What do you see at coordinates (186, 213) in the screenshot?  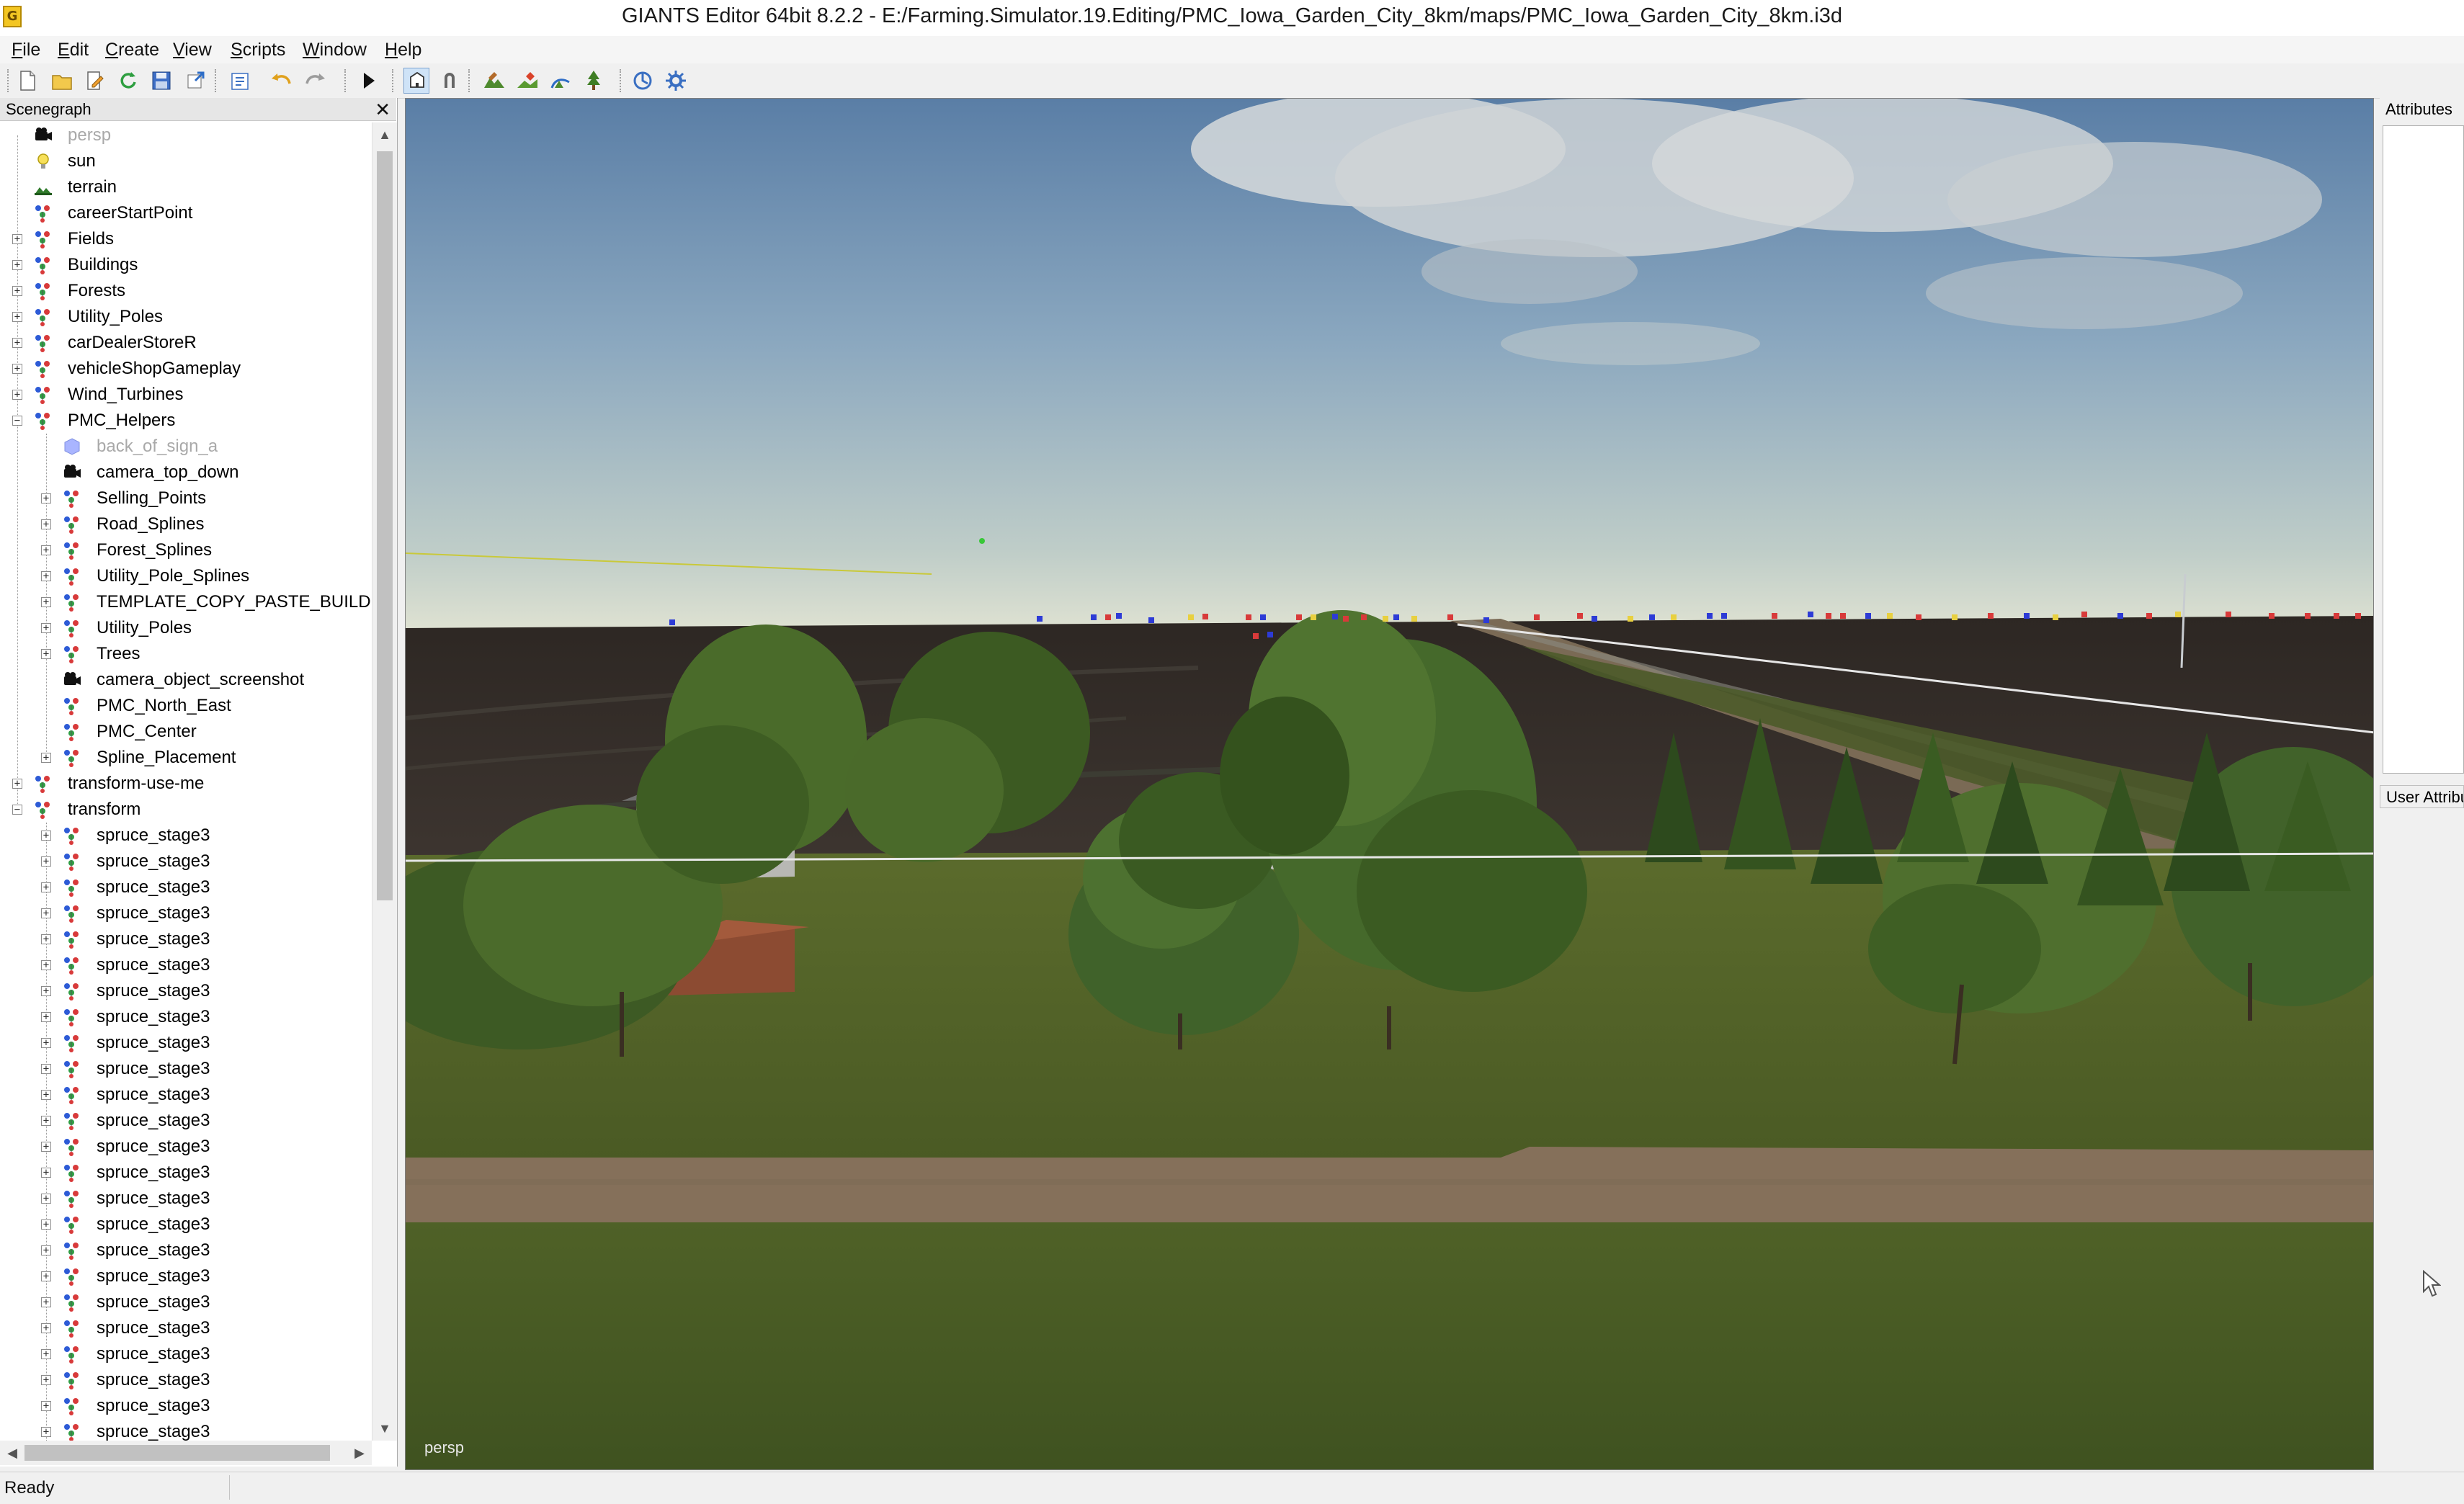 I see `scenegraph-node: careerStartPoint` at bounding box center [186, 213].